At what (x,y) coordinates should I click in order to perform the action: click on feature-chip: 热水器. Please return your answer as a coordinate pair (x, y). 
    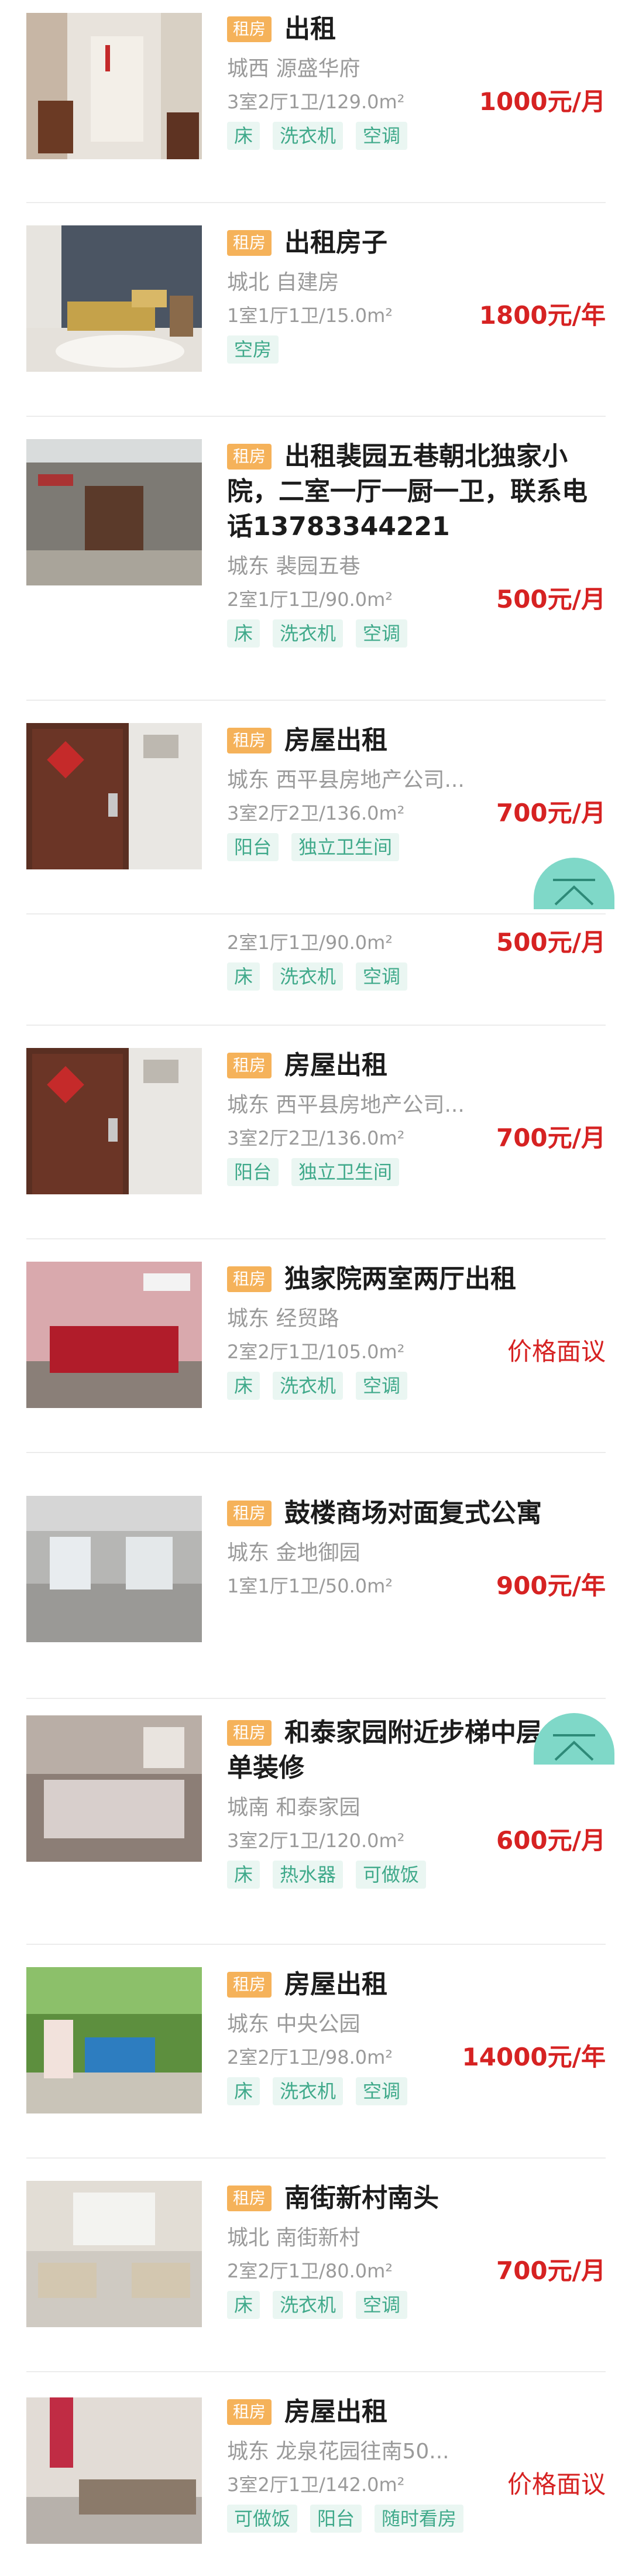
    Looking at the image, I should click on (308, 1875).